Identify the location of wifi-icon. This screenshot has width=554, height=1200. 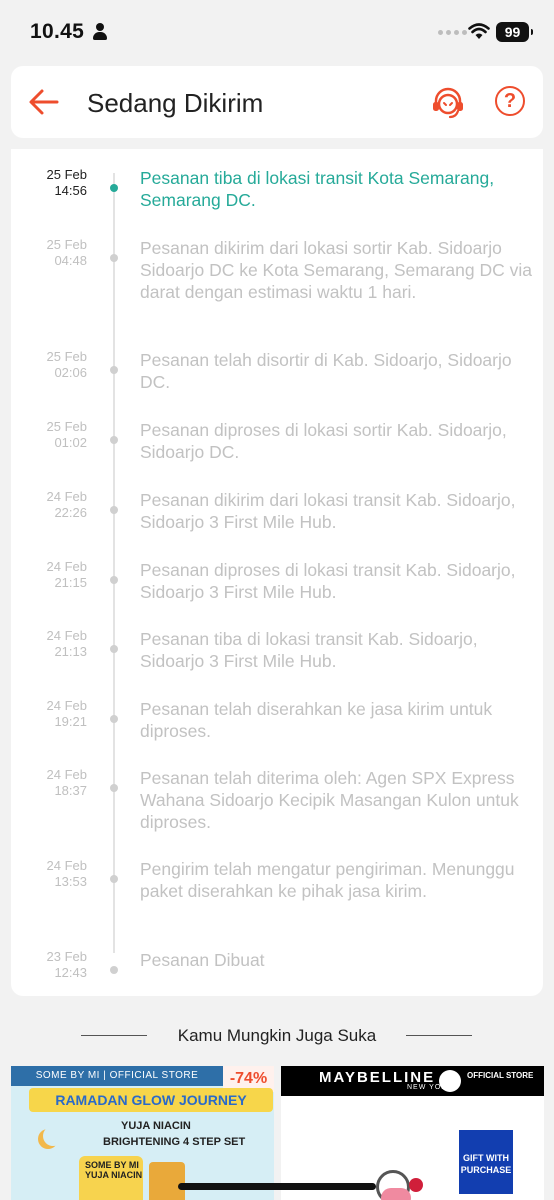
(479, 31).